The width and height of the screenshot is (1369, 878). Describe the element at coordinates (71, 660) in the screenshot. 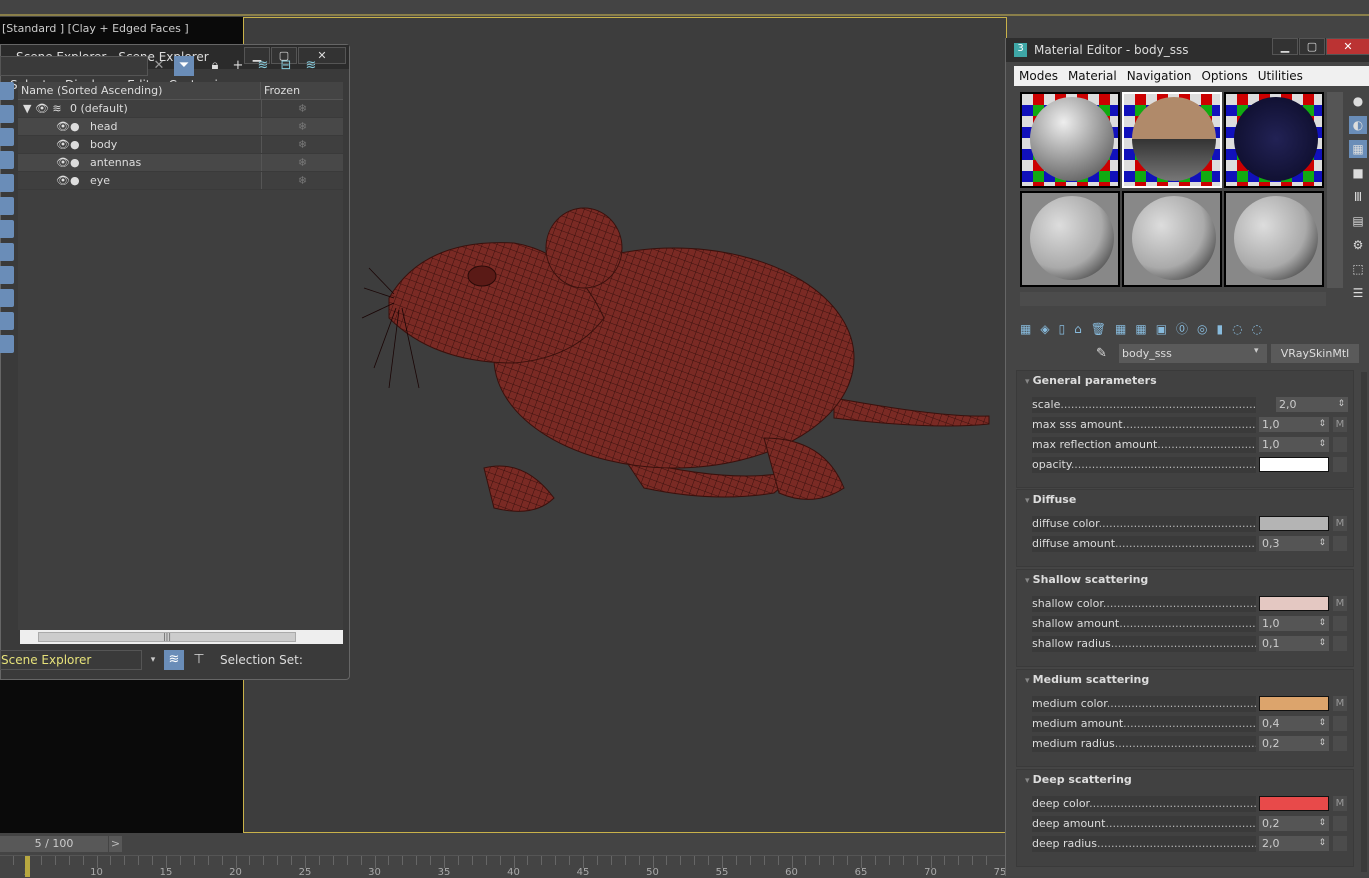

I see `explorer-mode-dropdown: Scene Explorer` at that location.